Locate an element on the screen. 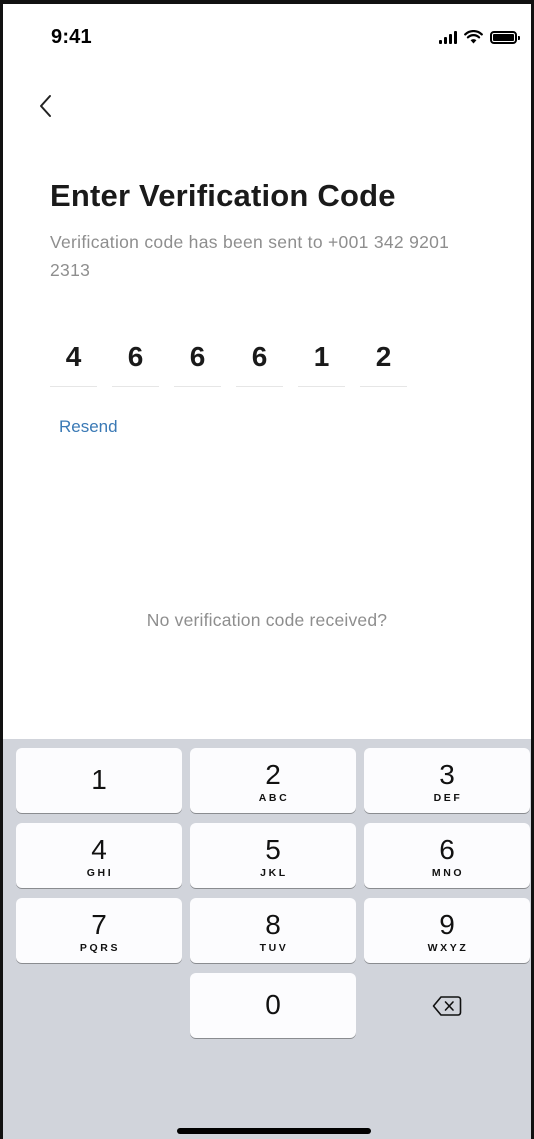 The image size is (534, 1139). keypad-key-0: 0 is located at coordinates (273, 1005).